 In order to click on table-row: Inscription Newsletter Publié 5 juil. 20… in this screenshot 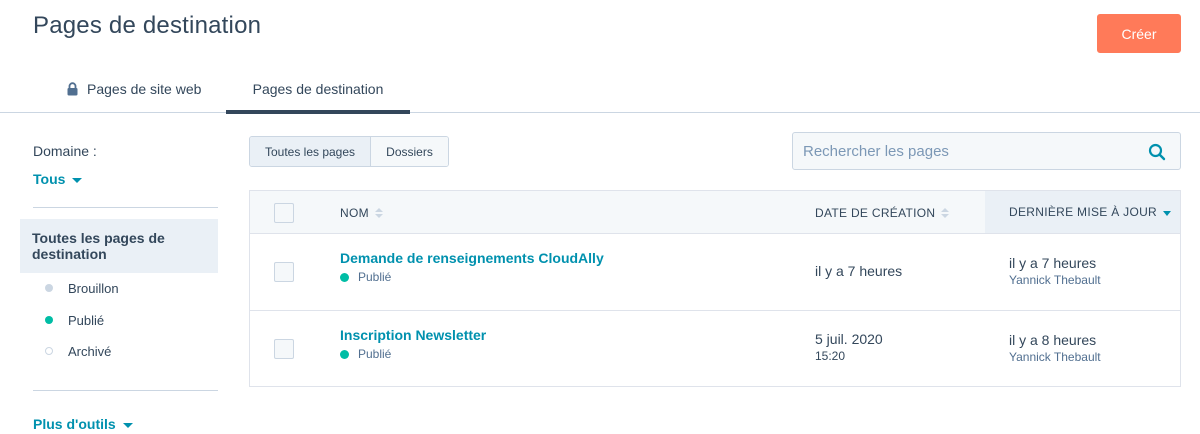, I will do `click(715, 349)`.